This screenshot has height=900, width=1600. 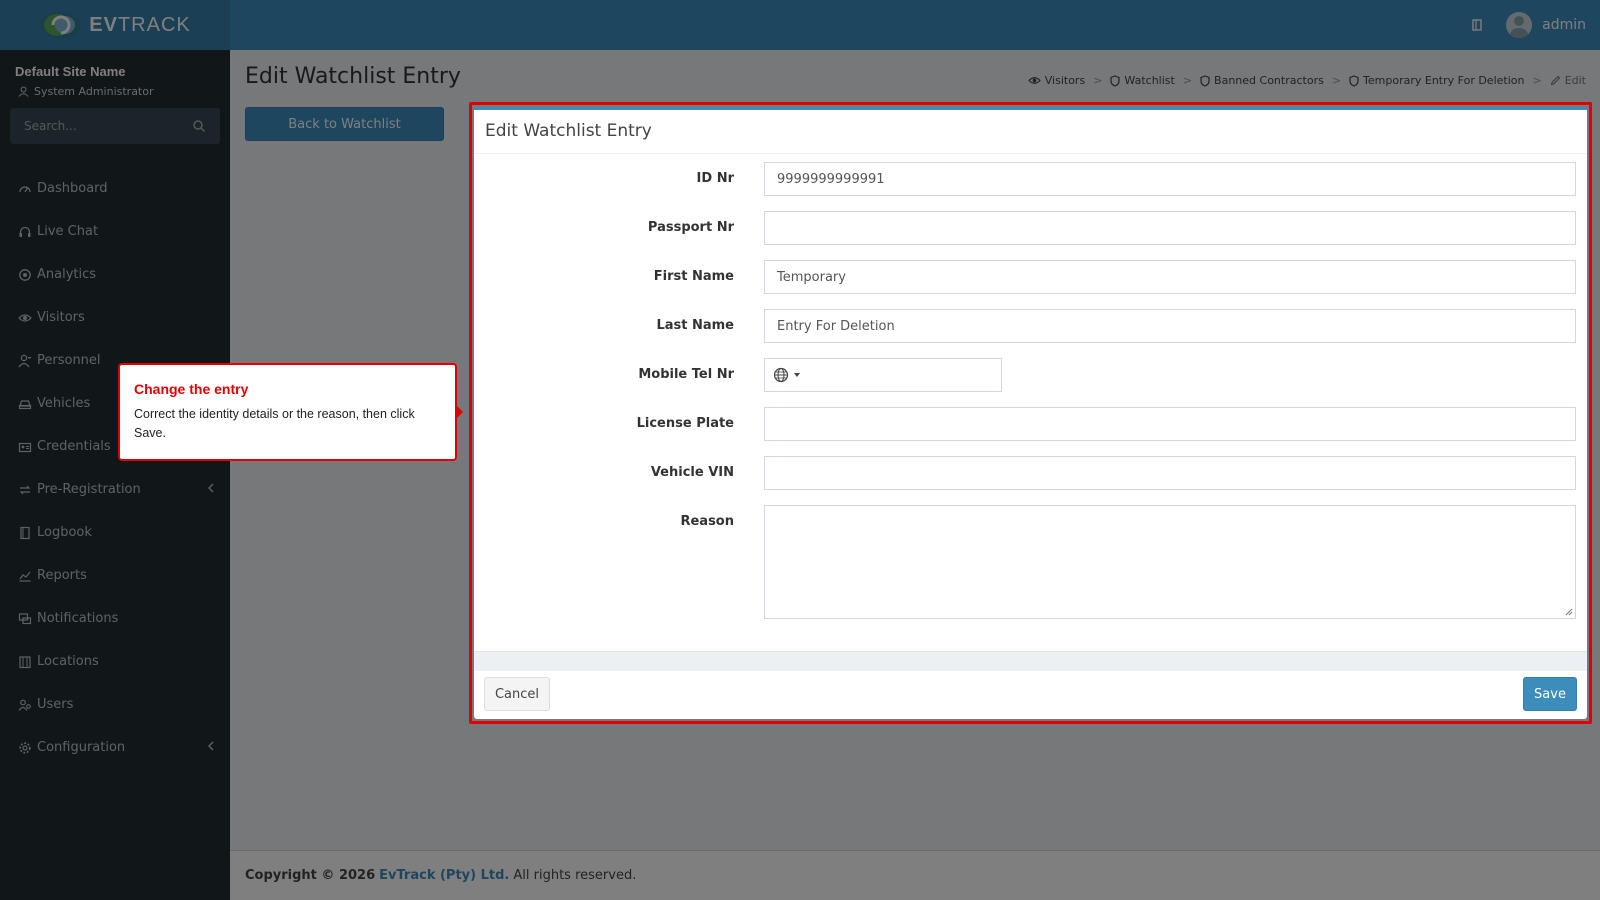 What do you see at coordinates (1170, 277) in the screenshot?
I see `first-name-input: Temporary` at bounding box center [1170, 277].